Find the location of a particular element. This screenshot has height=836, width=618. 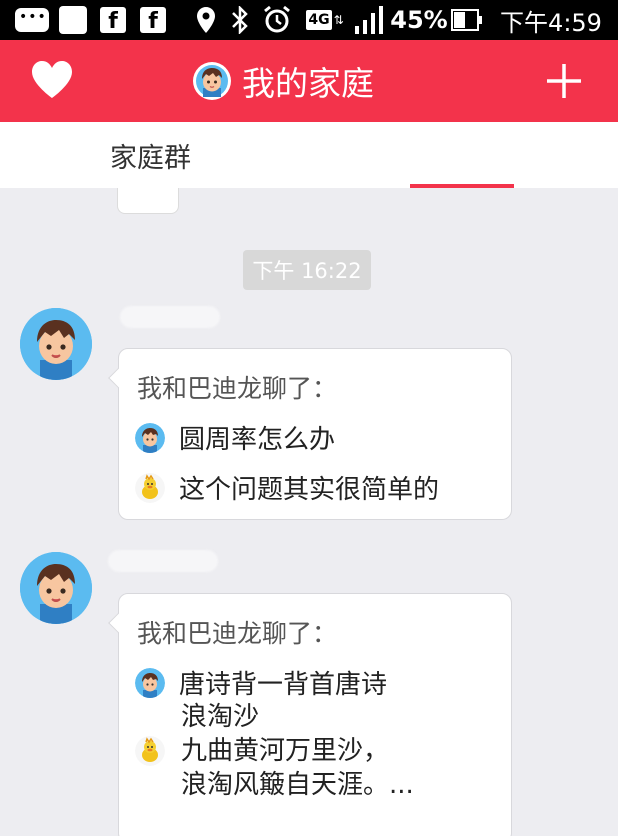

clock: 下午4:59 is located at coordinates (551, 22).